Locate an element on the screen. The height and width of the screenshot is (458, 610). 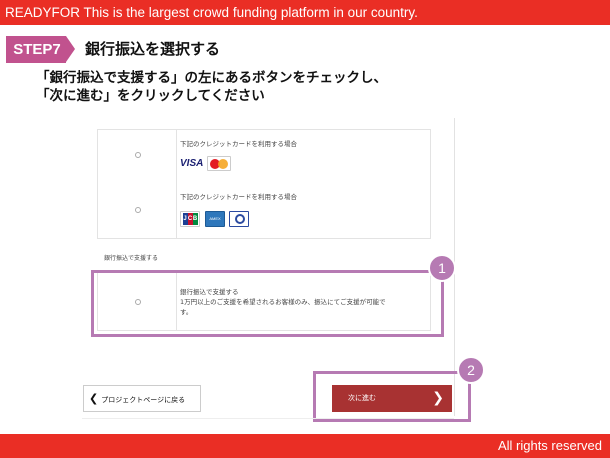
bottom-banner: All rights reserved is located at coordinates (305, 446).